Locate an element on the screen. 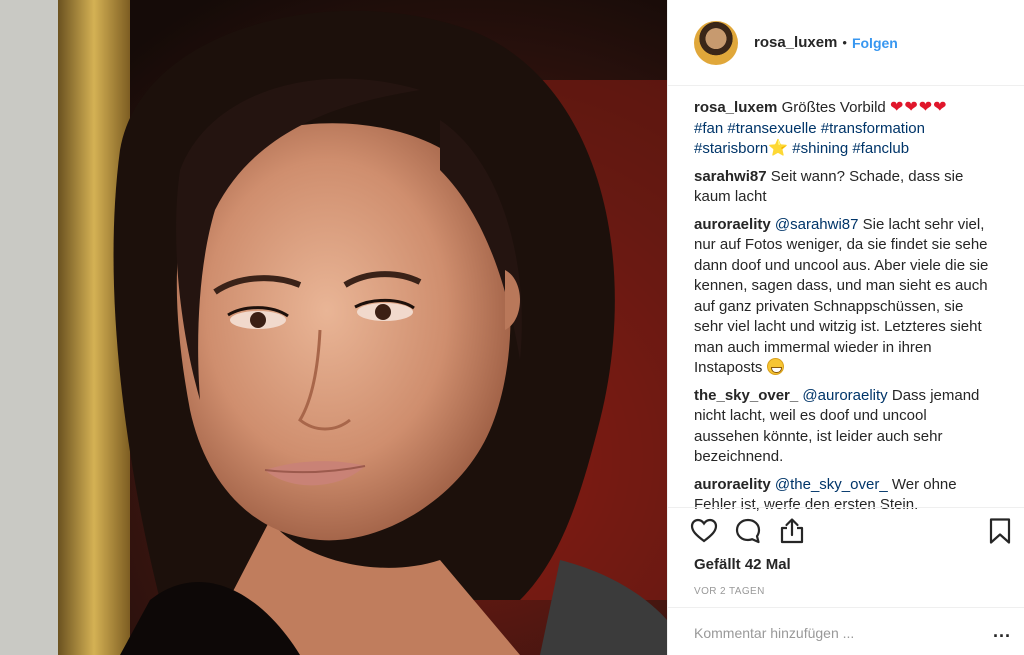  likes-count: Gefällt 42 Mal is located at coordinates (742, 564).